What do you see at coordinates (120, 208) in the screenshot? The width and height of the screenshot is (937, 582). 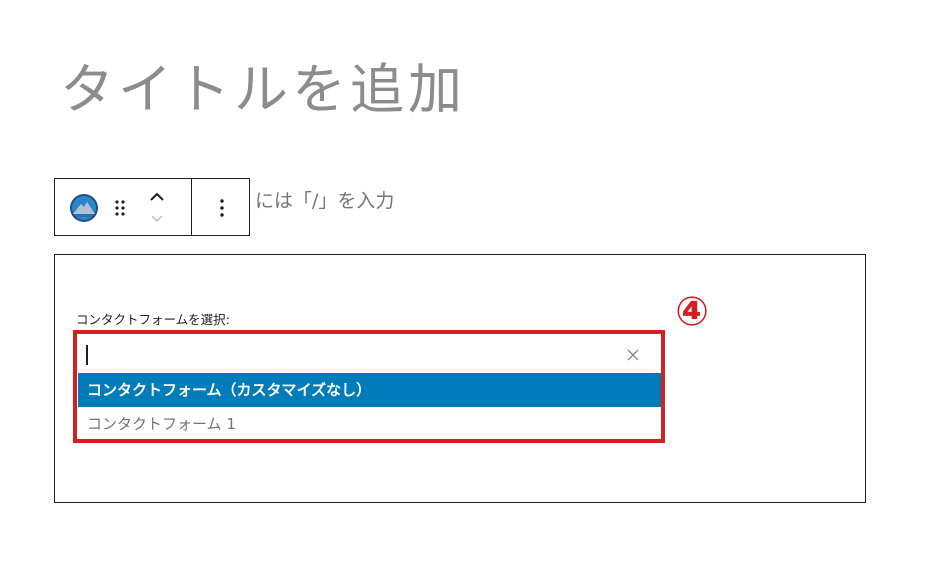 I see `drag-handle-icon` at bounding box center [120, 208].